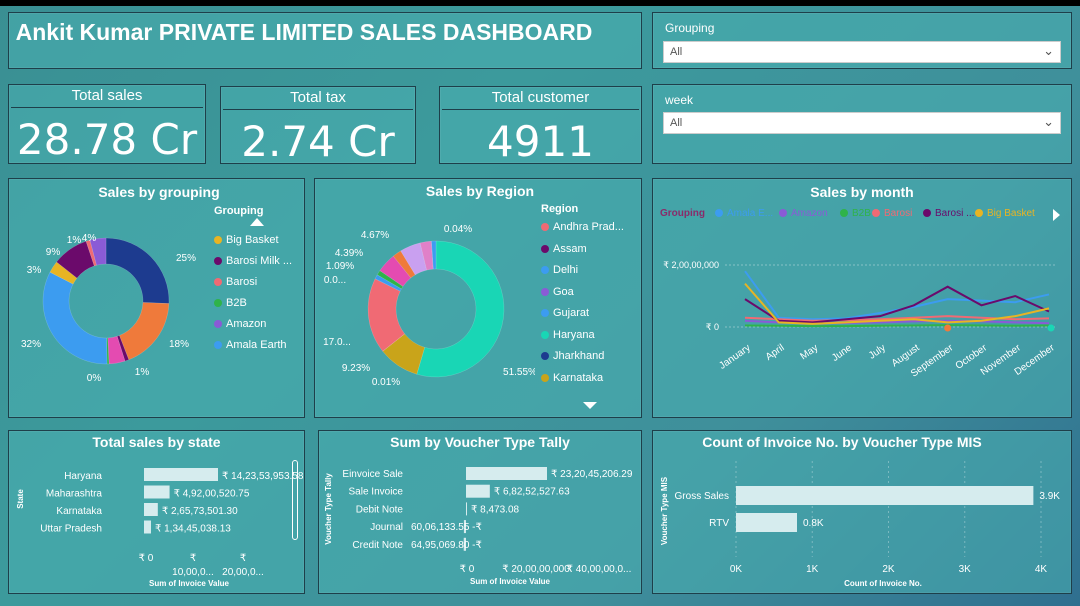 This screenshot has height=606, width=1080. I want to click on category-label: Karnataka, so click(79, 511).